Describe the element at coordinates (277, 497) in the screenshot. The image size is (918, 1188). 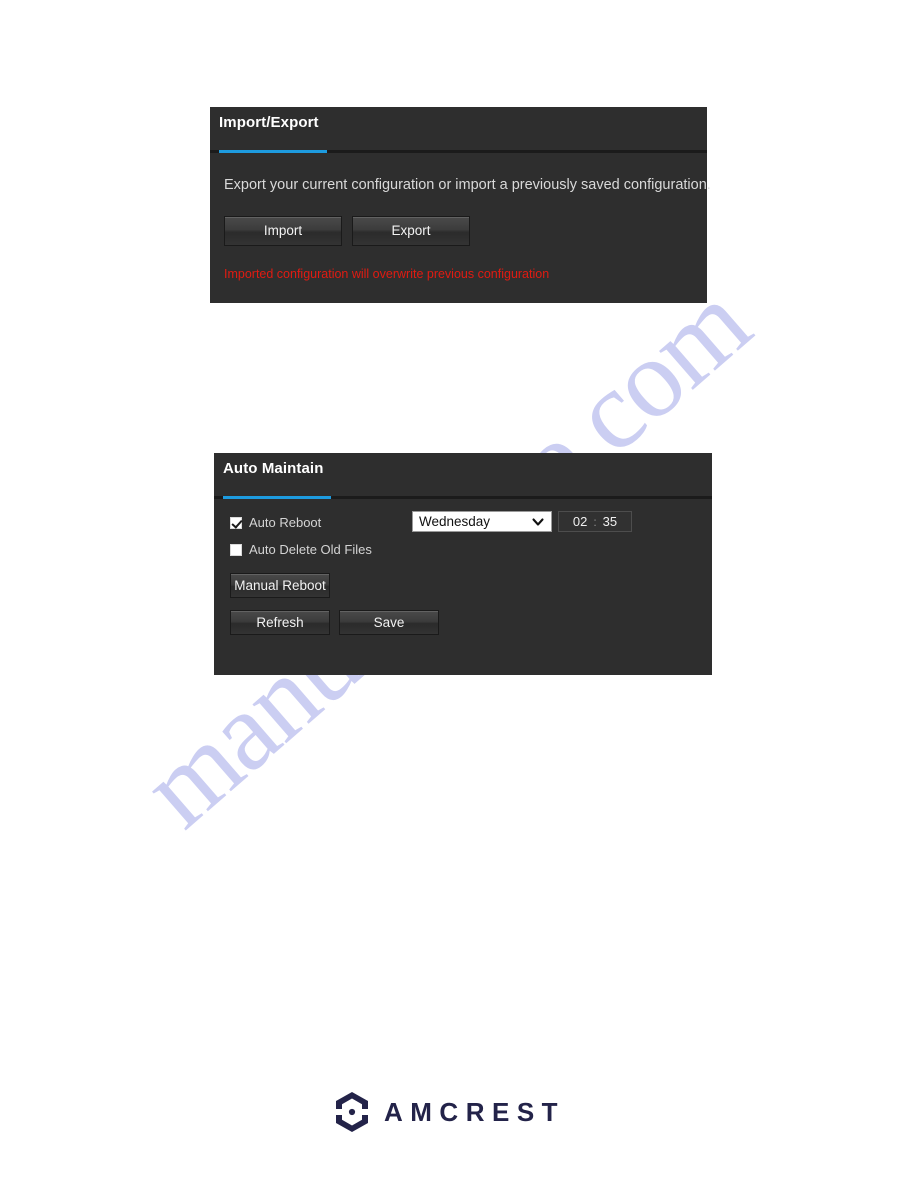
I see `auto-maintain-accent-bar` at that location.